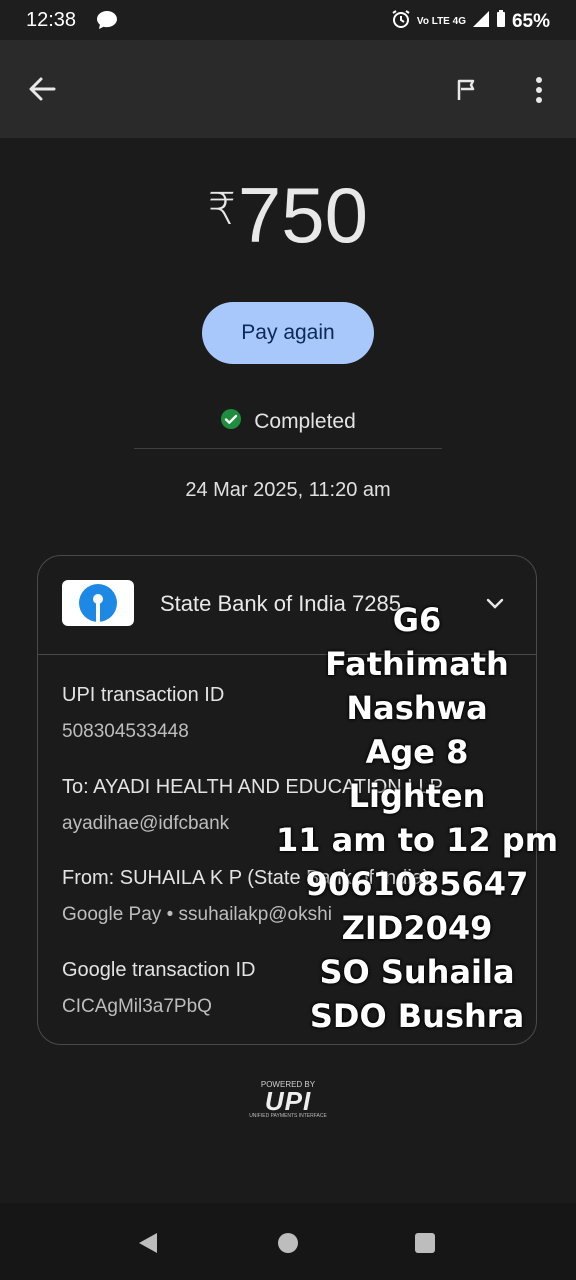 The height and width of the screenshot is (1280, 576). What do you see at coordinates (231, 422) in the screenshot?
I see `check-circle-icon` at bounding box center [231, 422].